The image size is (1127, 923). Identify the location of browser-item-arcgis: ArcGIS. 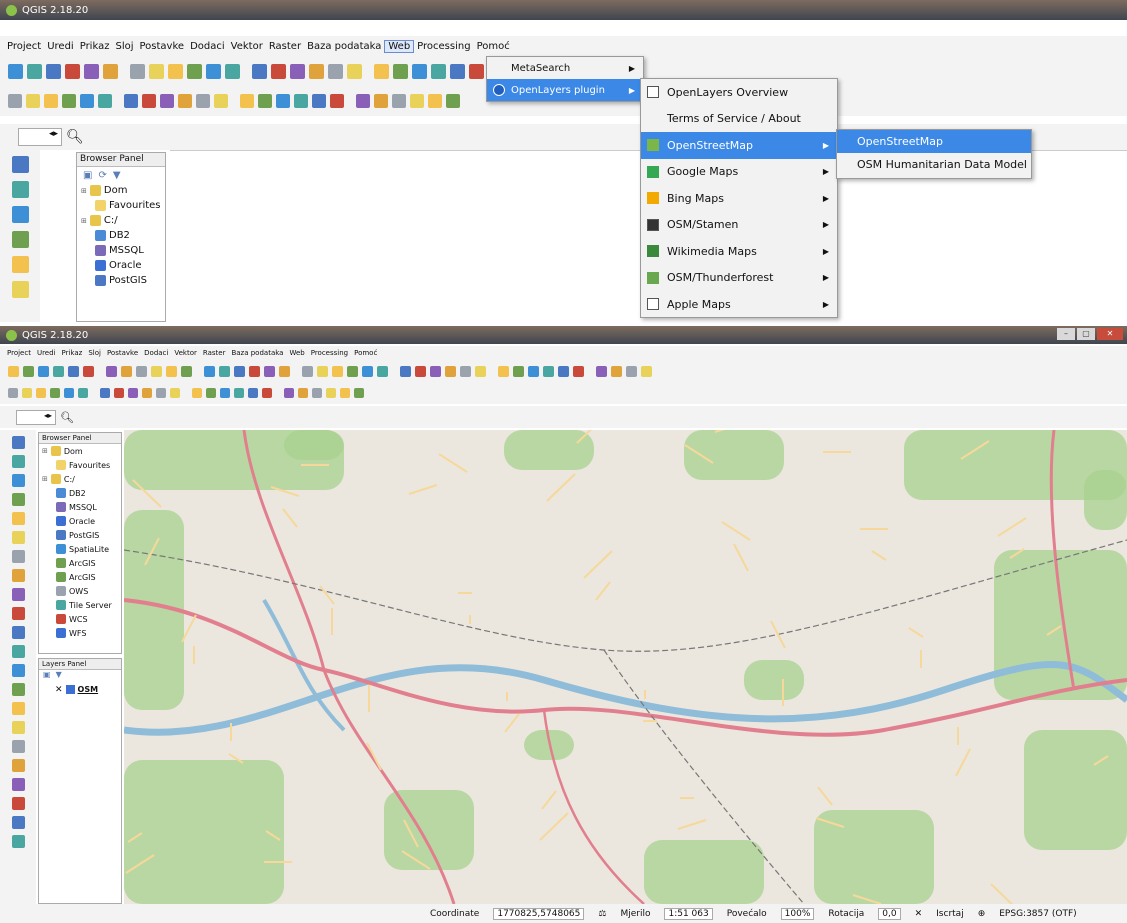
(81, 563).